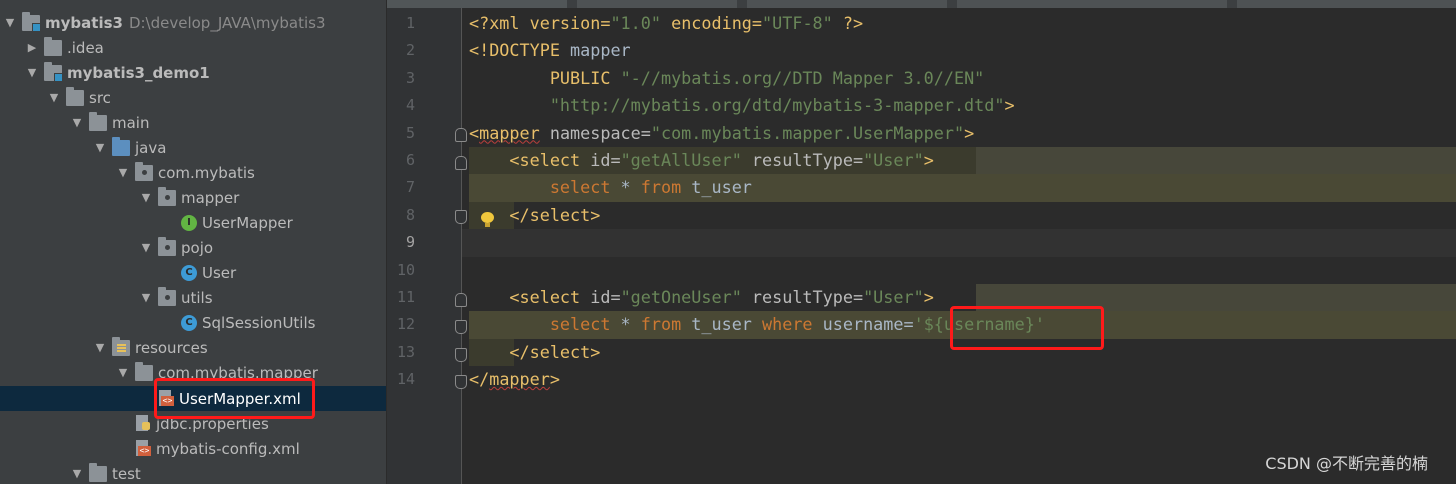 This screenshot has width=1456, height=484. I want to click on code-line-1: <?xml version="1.0" encoding="UTF-8" ?>, so click(666, 23).